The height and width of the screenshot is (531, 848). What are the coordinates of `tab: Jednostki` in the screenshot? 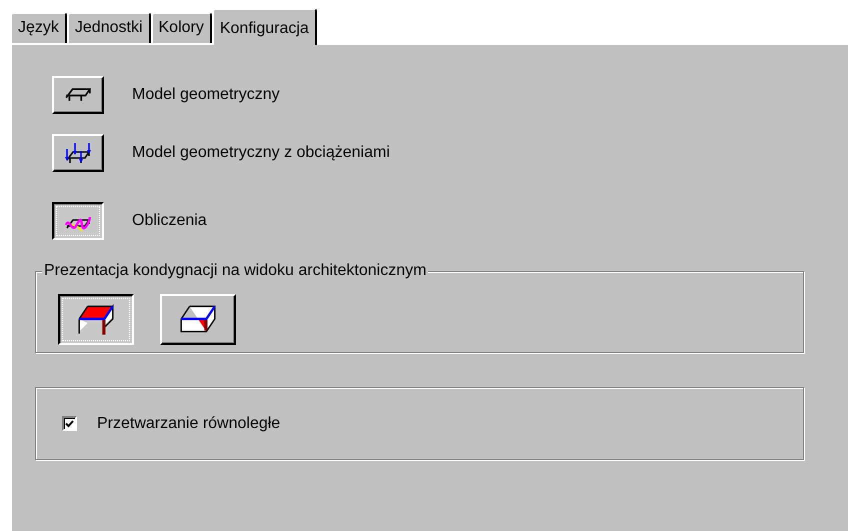 It's located at (108, 27).